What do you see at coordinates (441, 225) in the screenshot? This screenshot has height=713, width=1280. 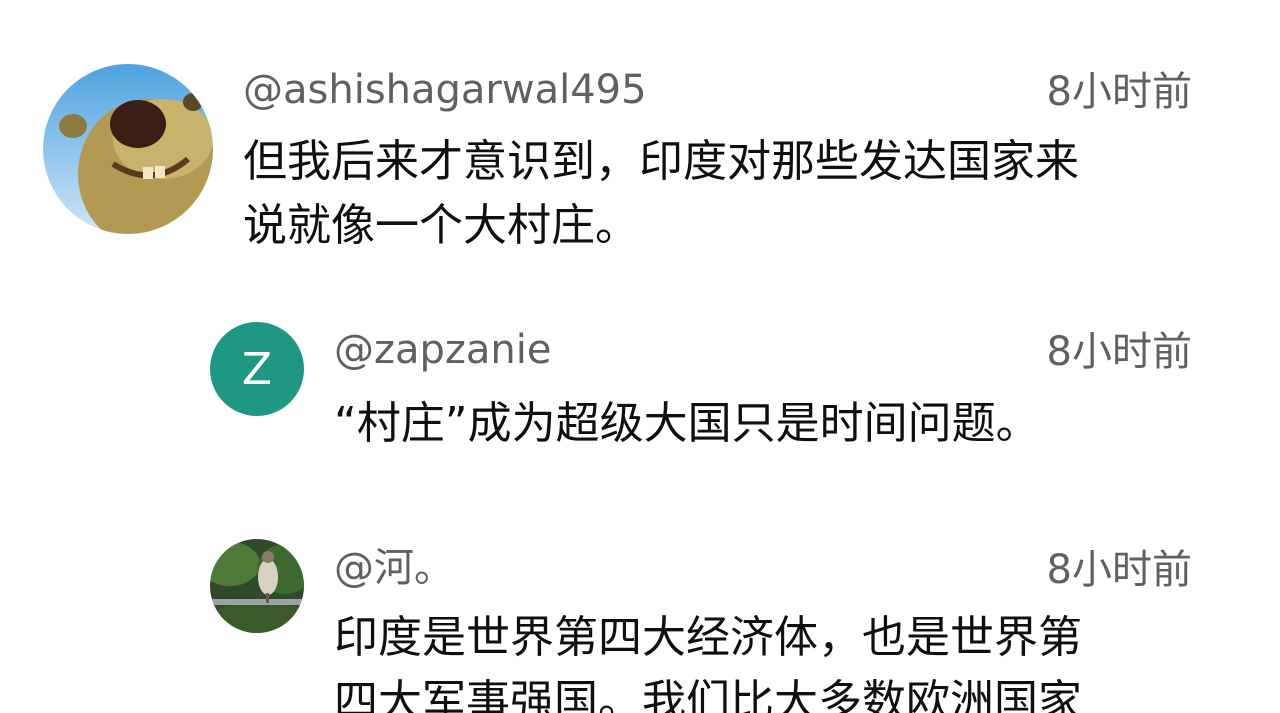 I see `comment-text-line: 说就像一个大村庄。` at bounding box center [441, 225].